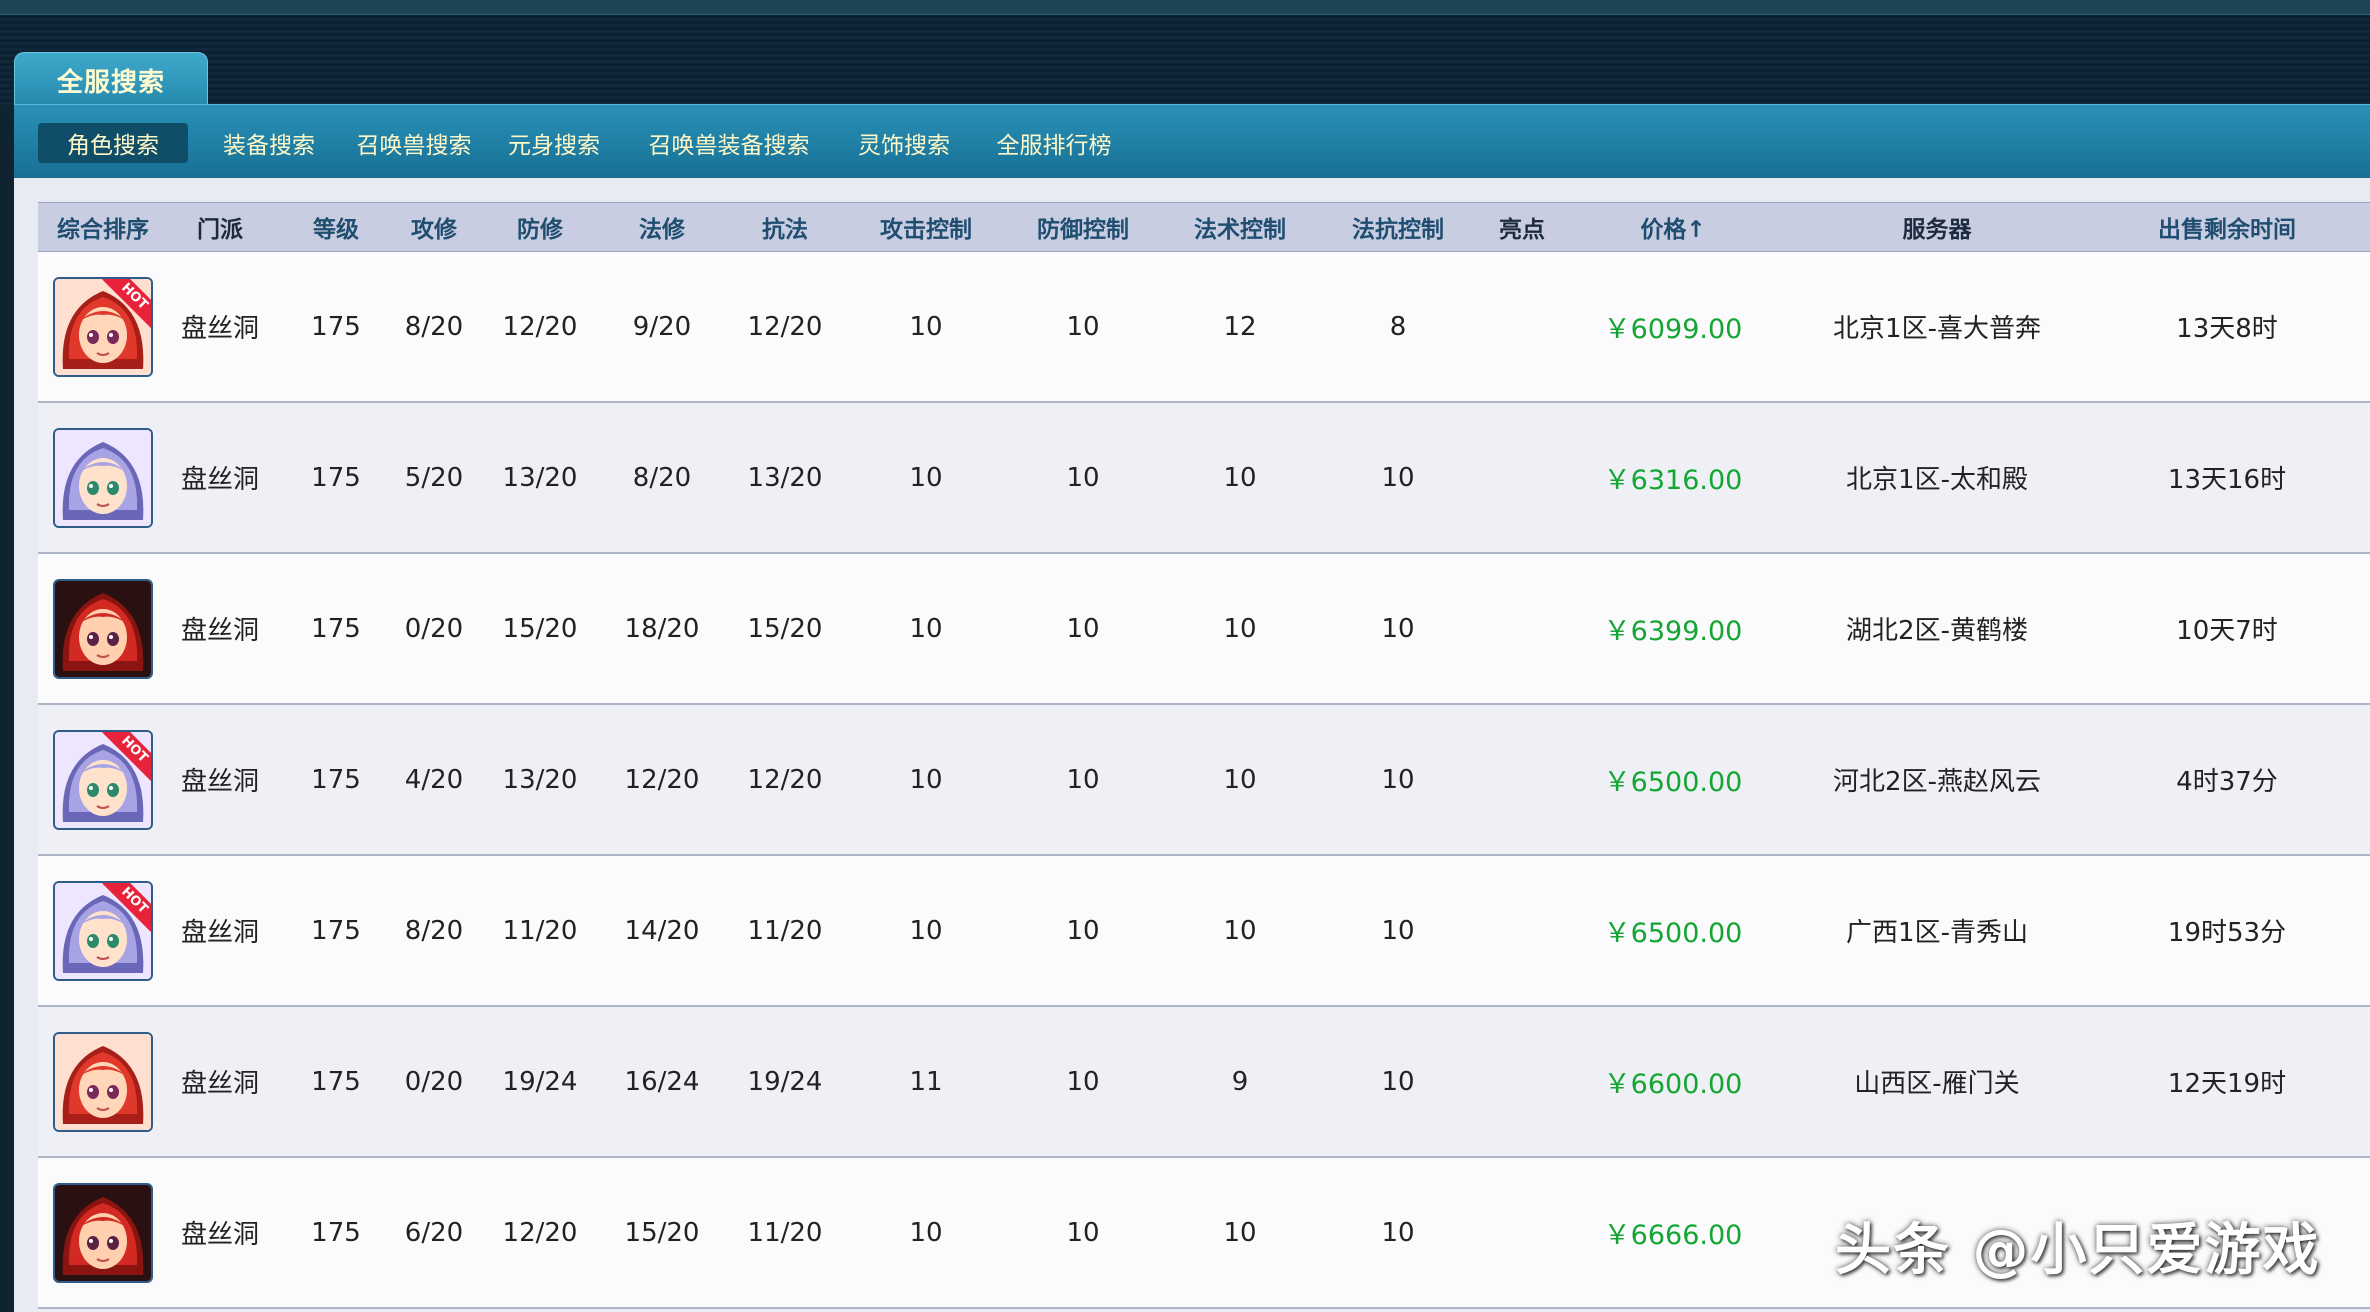 The width and height of the screenshot is (2370, 1312). I want to click on col-price: 价格↑, so click(1673, 227).